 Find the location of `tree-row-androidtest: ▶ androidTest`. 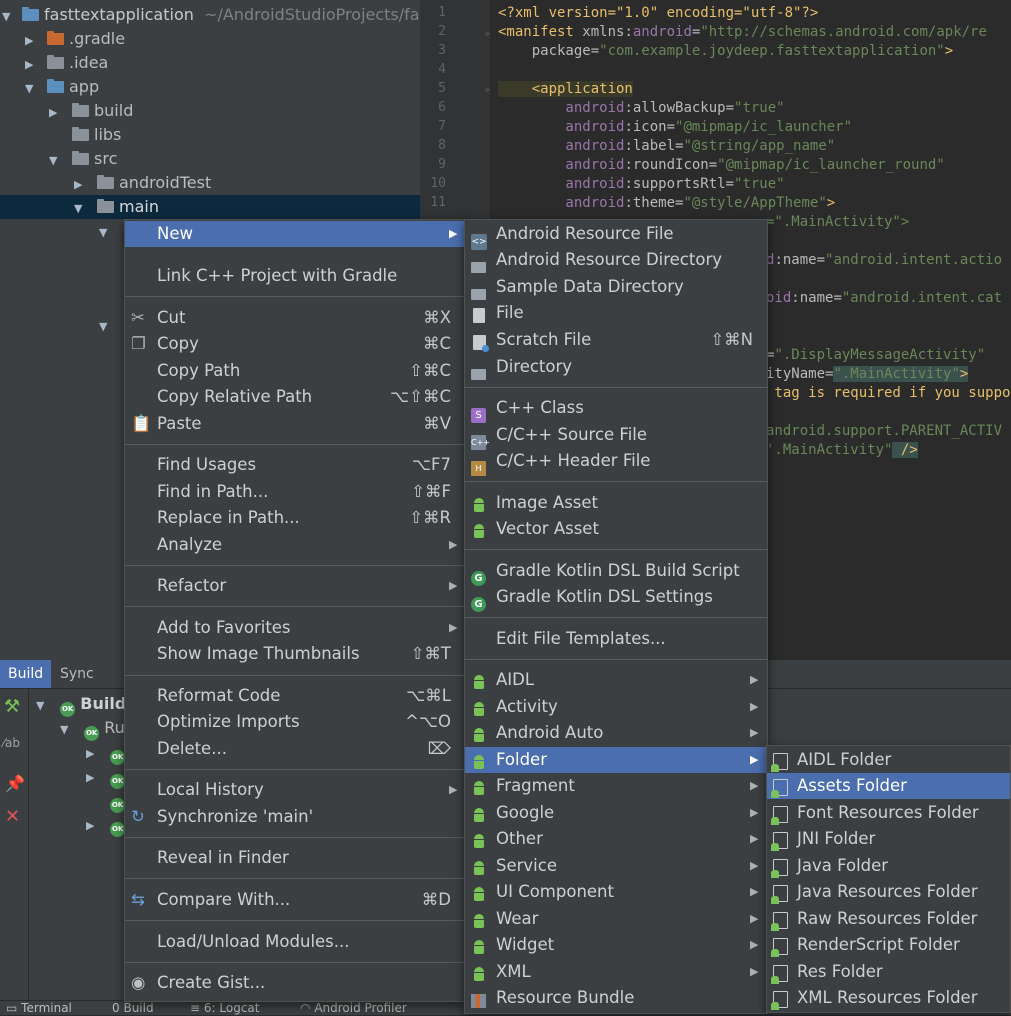

tree-row-androidtest: ▶ androidTest is located at coordinates (210, 183).